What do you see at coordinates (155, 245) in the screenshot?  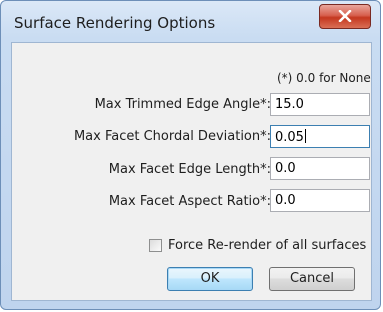 I see `force-rerender-checkbox` at bounding box center [155, 245].